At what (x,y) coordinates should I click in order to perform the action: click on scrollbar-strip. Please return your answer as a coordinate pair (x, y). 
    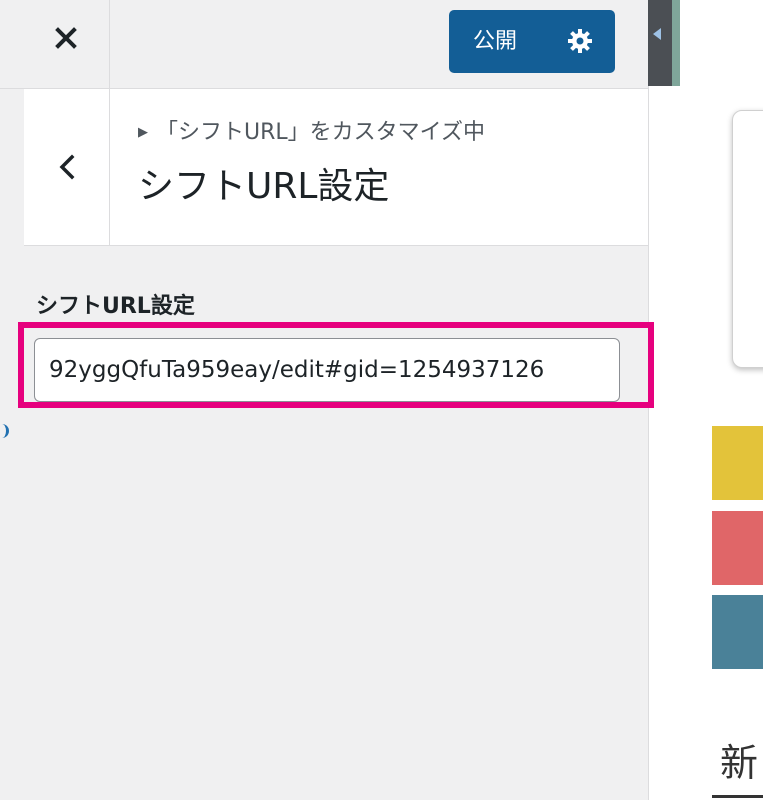
    Looking at the image, I should click on (676, 43).